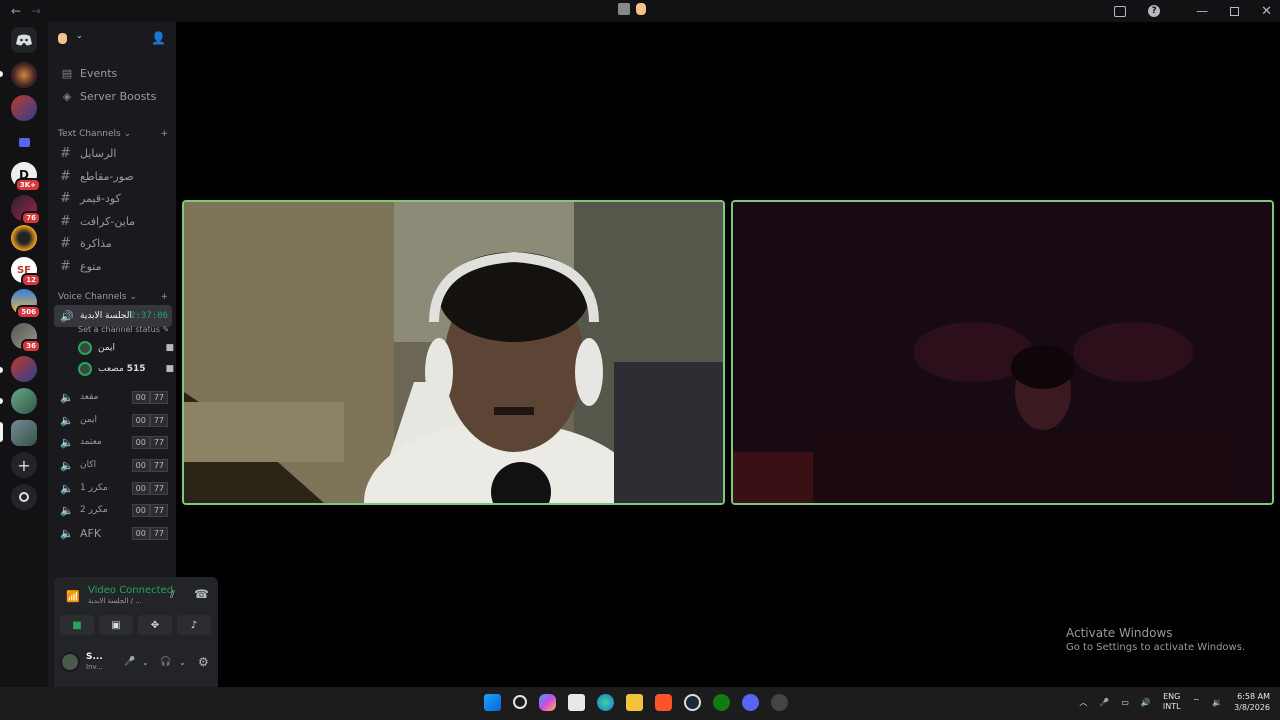 This screenshot has width=1280, height=720. What do you see at coordinates (203, 662) in the screenshot?
I see `settings-gear-icon: ⚙` at bounding box center [203, 662].